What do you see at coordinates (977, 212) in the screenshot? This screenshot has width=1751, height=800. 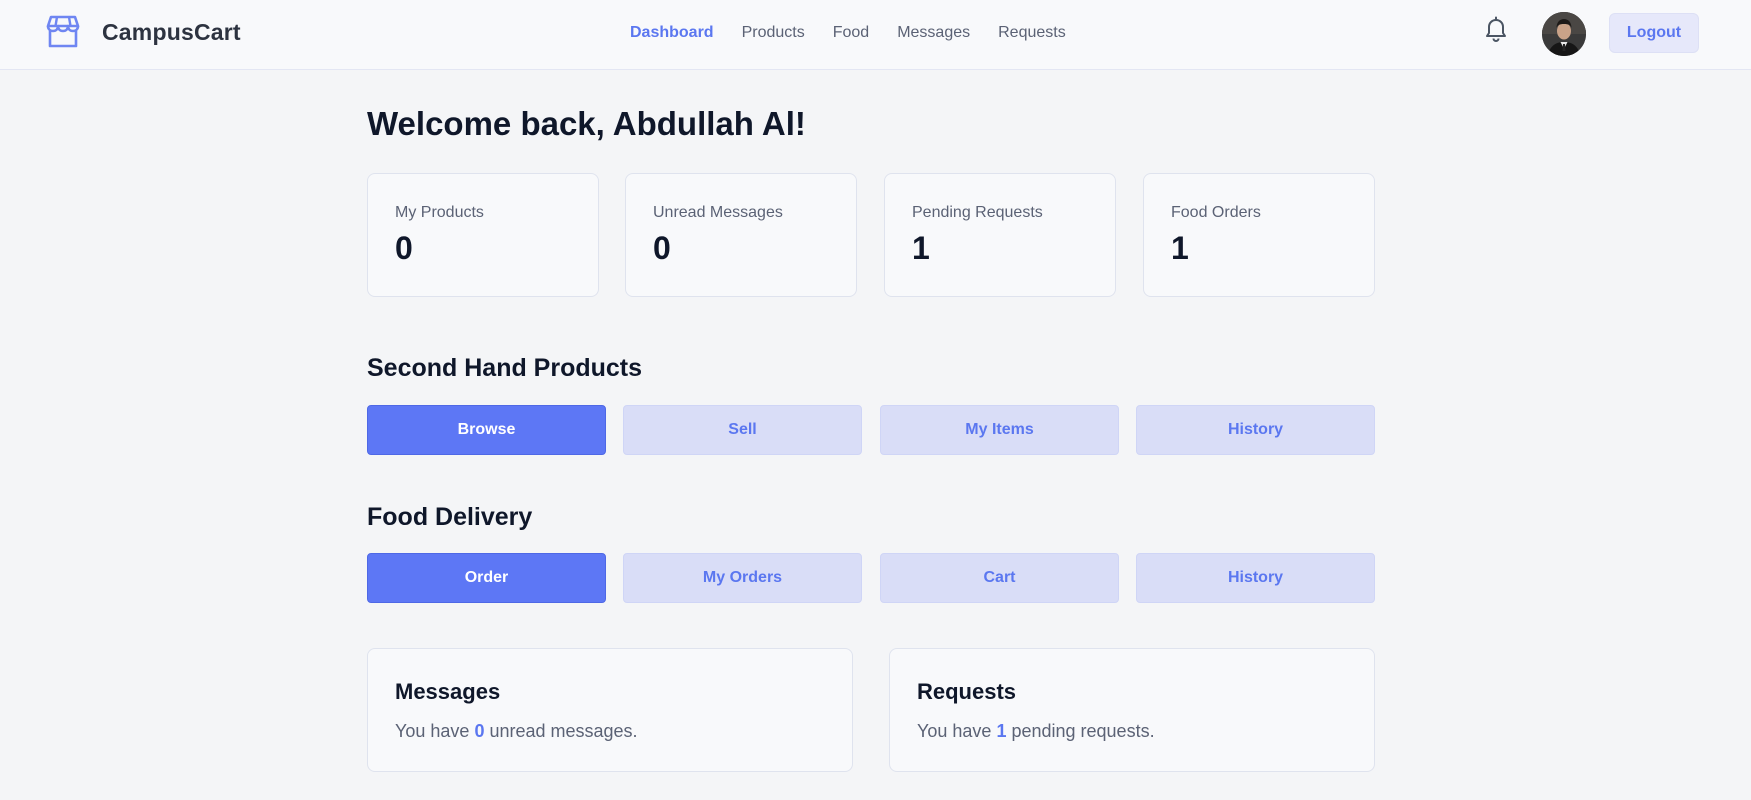 I see `stat-label: Pending Requests` at bounding box center [977, 212].